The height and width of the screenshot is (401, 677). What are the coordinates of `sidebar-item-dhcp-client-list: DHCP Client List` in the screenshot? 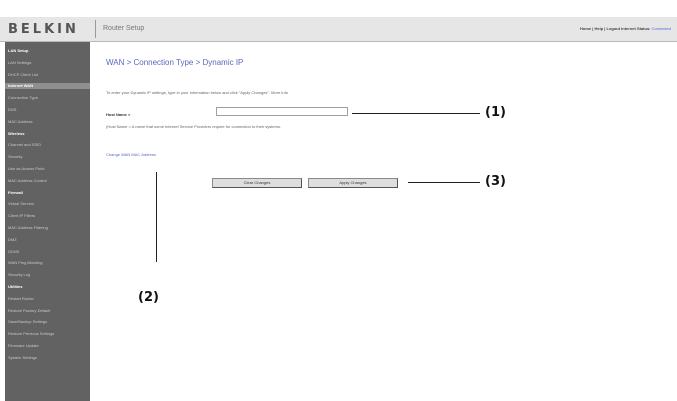 It's located at (23, 75).